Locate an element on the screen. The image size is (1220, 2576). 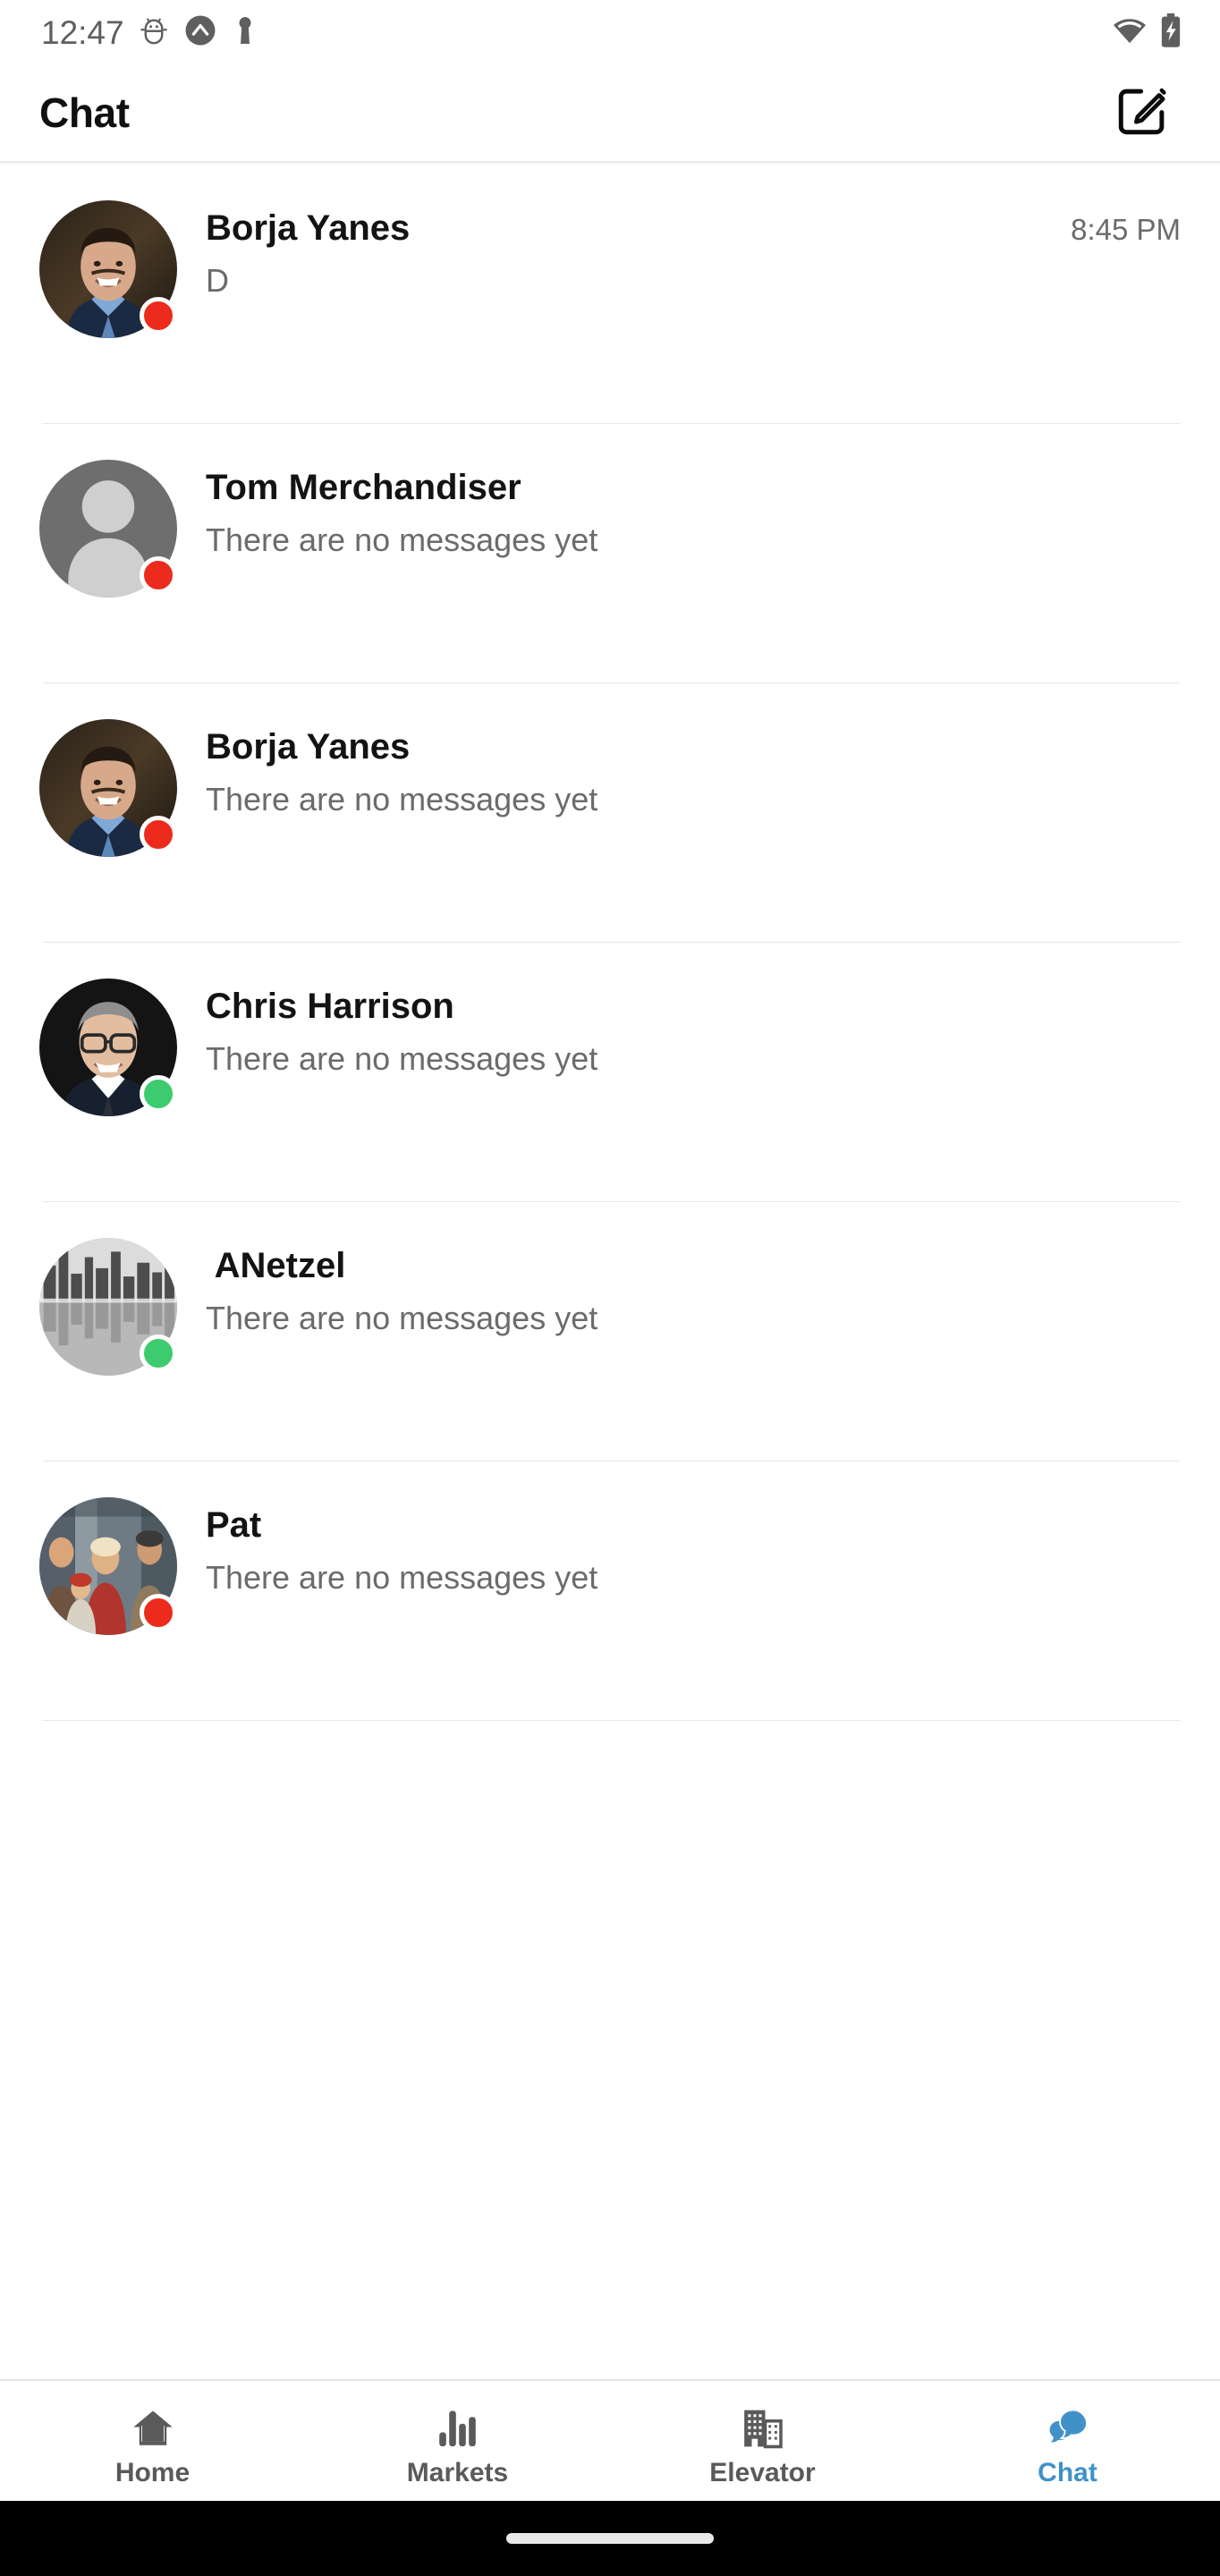
gesture-pill is located at coordinates (610, 2538).